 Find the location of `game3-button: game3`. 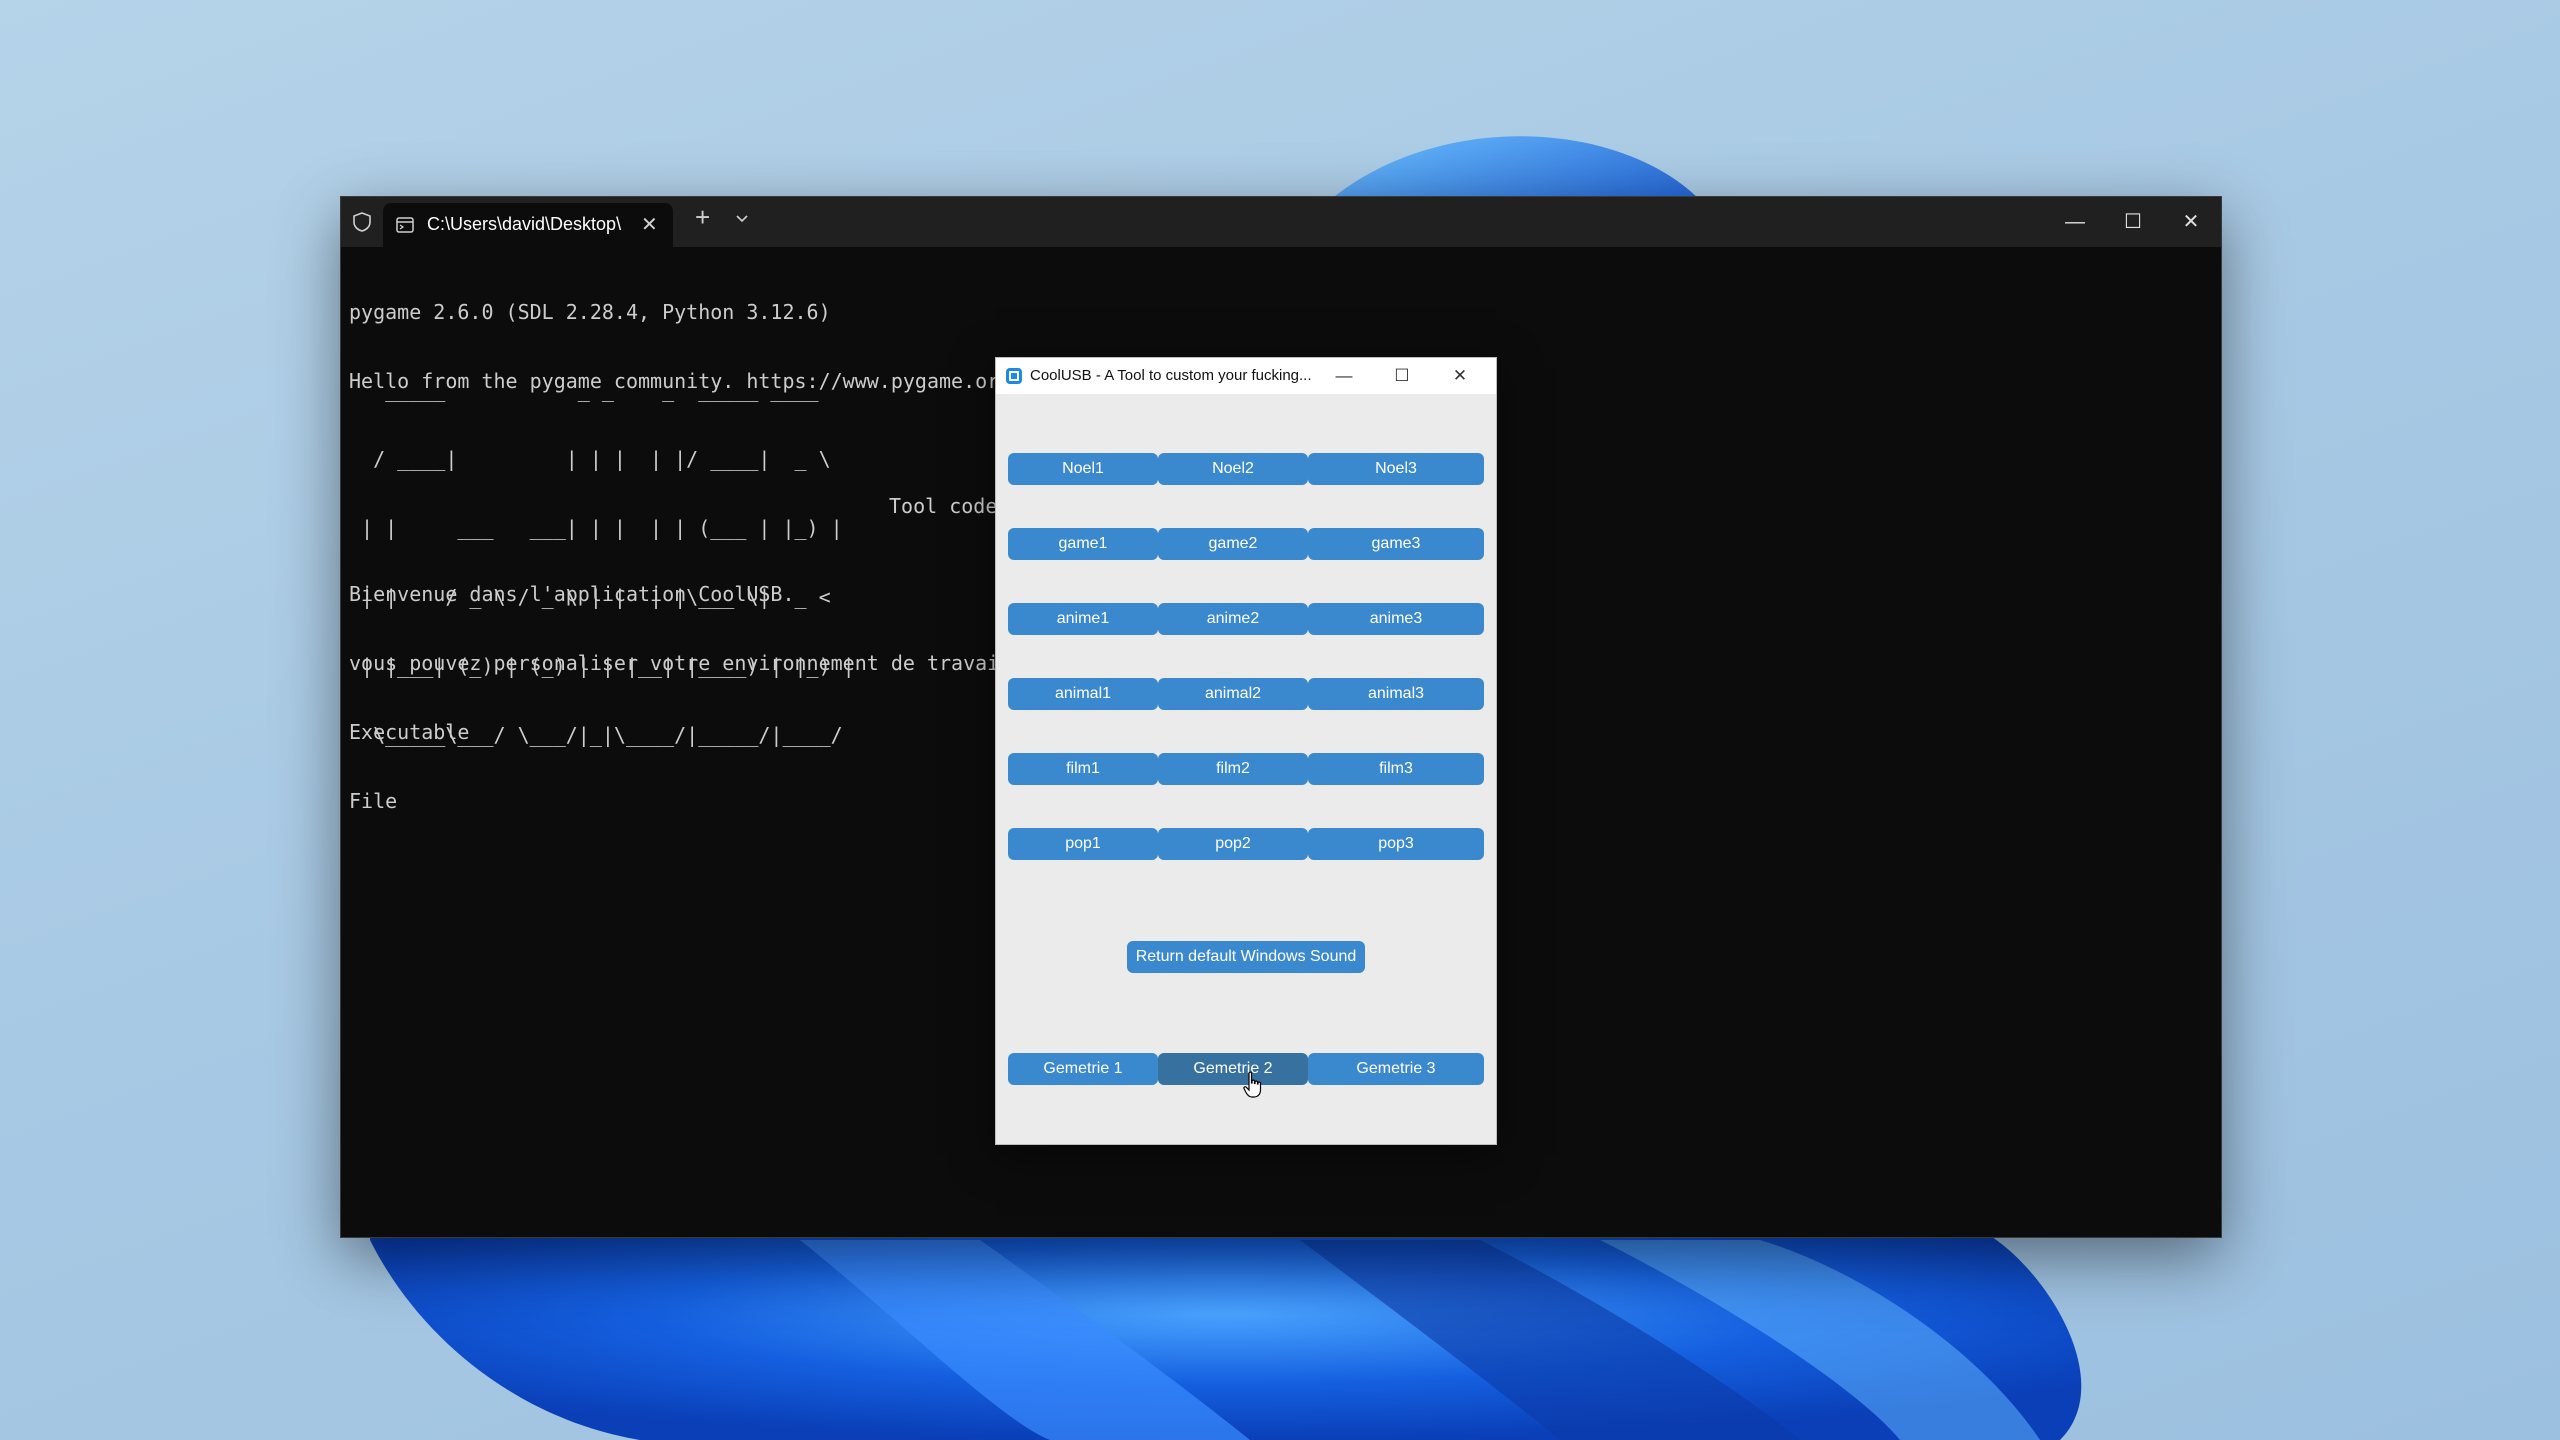

game3-button: game3 is located at coordinates (1396, 544).